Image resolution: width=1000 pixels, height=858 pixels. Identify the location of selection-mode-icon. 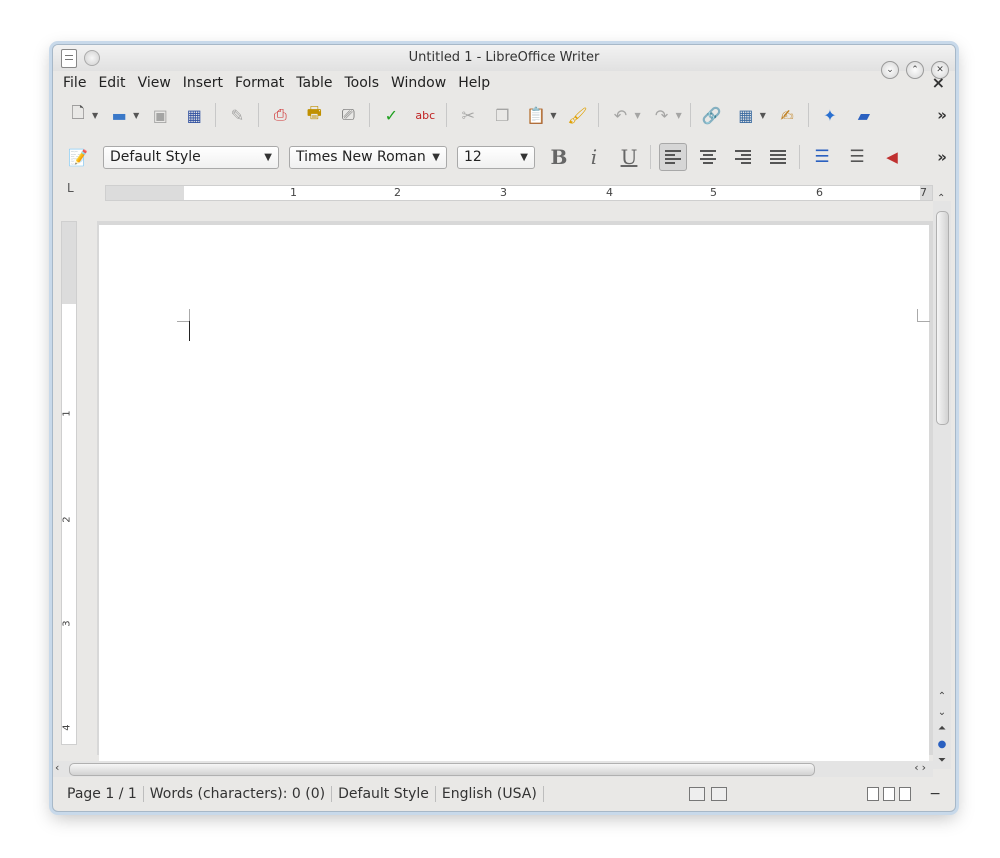
(719, 794).